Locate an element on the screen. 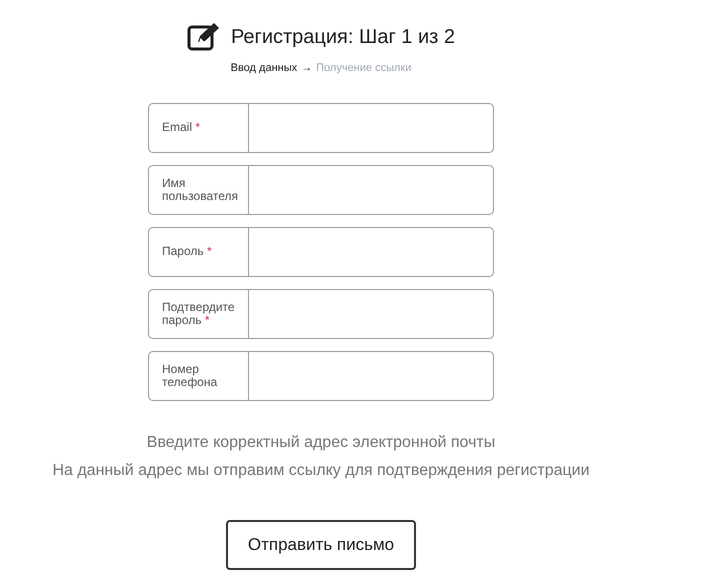 Image resolution: width=714 pixels, height=575 pixels. edit-icon is located at coordinates (203, 37).